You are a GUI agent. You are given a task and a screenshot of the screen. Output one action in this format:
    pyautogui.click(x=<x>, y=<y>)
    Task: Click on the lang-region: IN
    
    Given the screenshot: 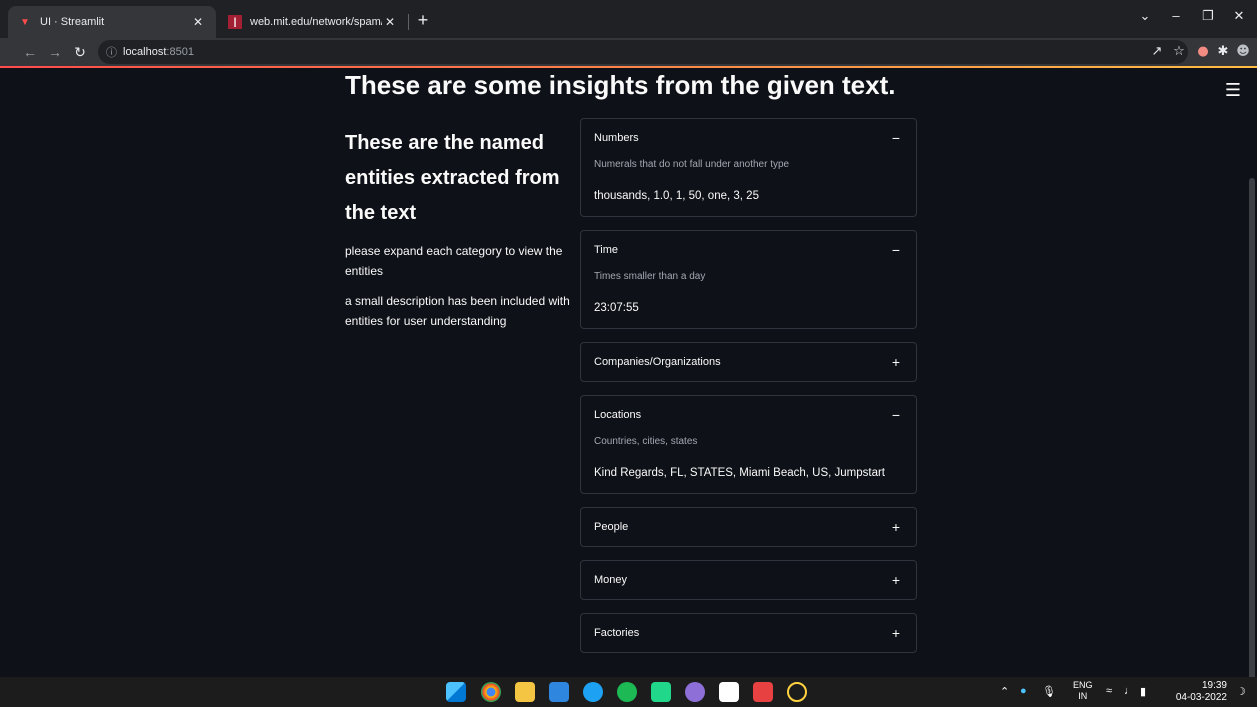 What is the action you would take?
    pyautogui.click(x=1083, y=696)
    